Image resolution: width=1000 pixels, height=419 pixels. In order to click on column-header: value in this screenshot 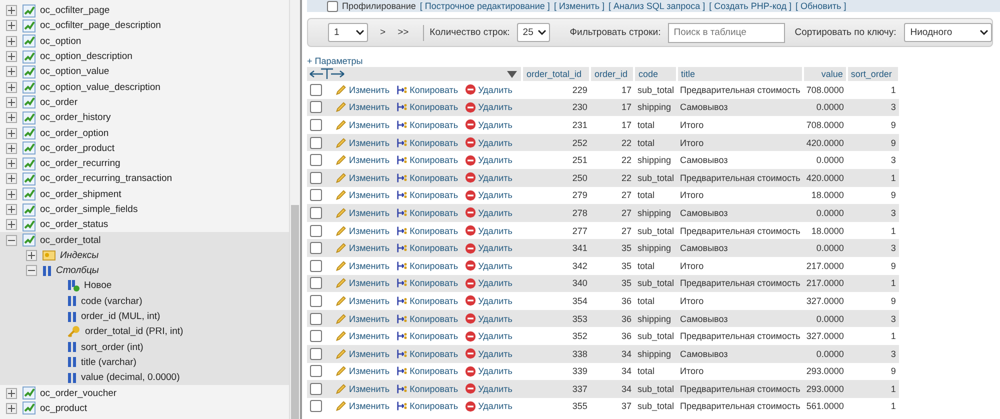, I will do `click(825, 74)`.